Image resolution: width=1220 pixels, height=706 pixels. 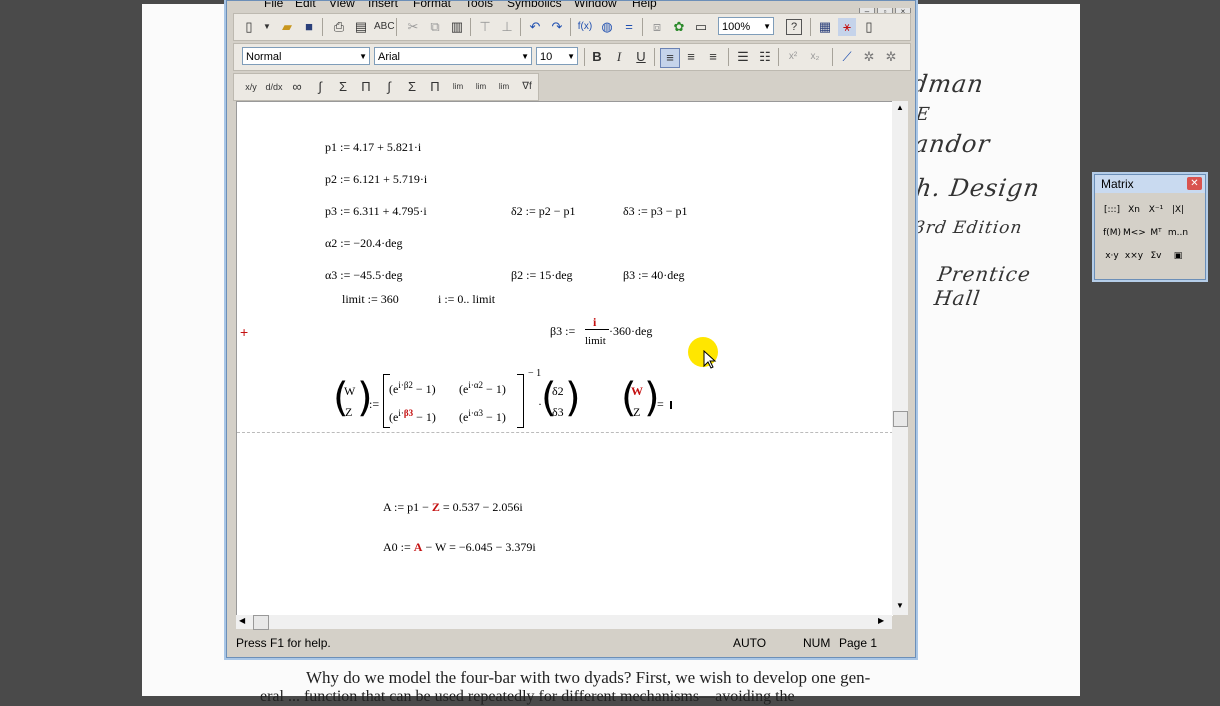 What do you see at coordinates (534, 5) in the screenshot?
I see `menu-symbolics: Symbolics` at bounding box center [534, 5].